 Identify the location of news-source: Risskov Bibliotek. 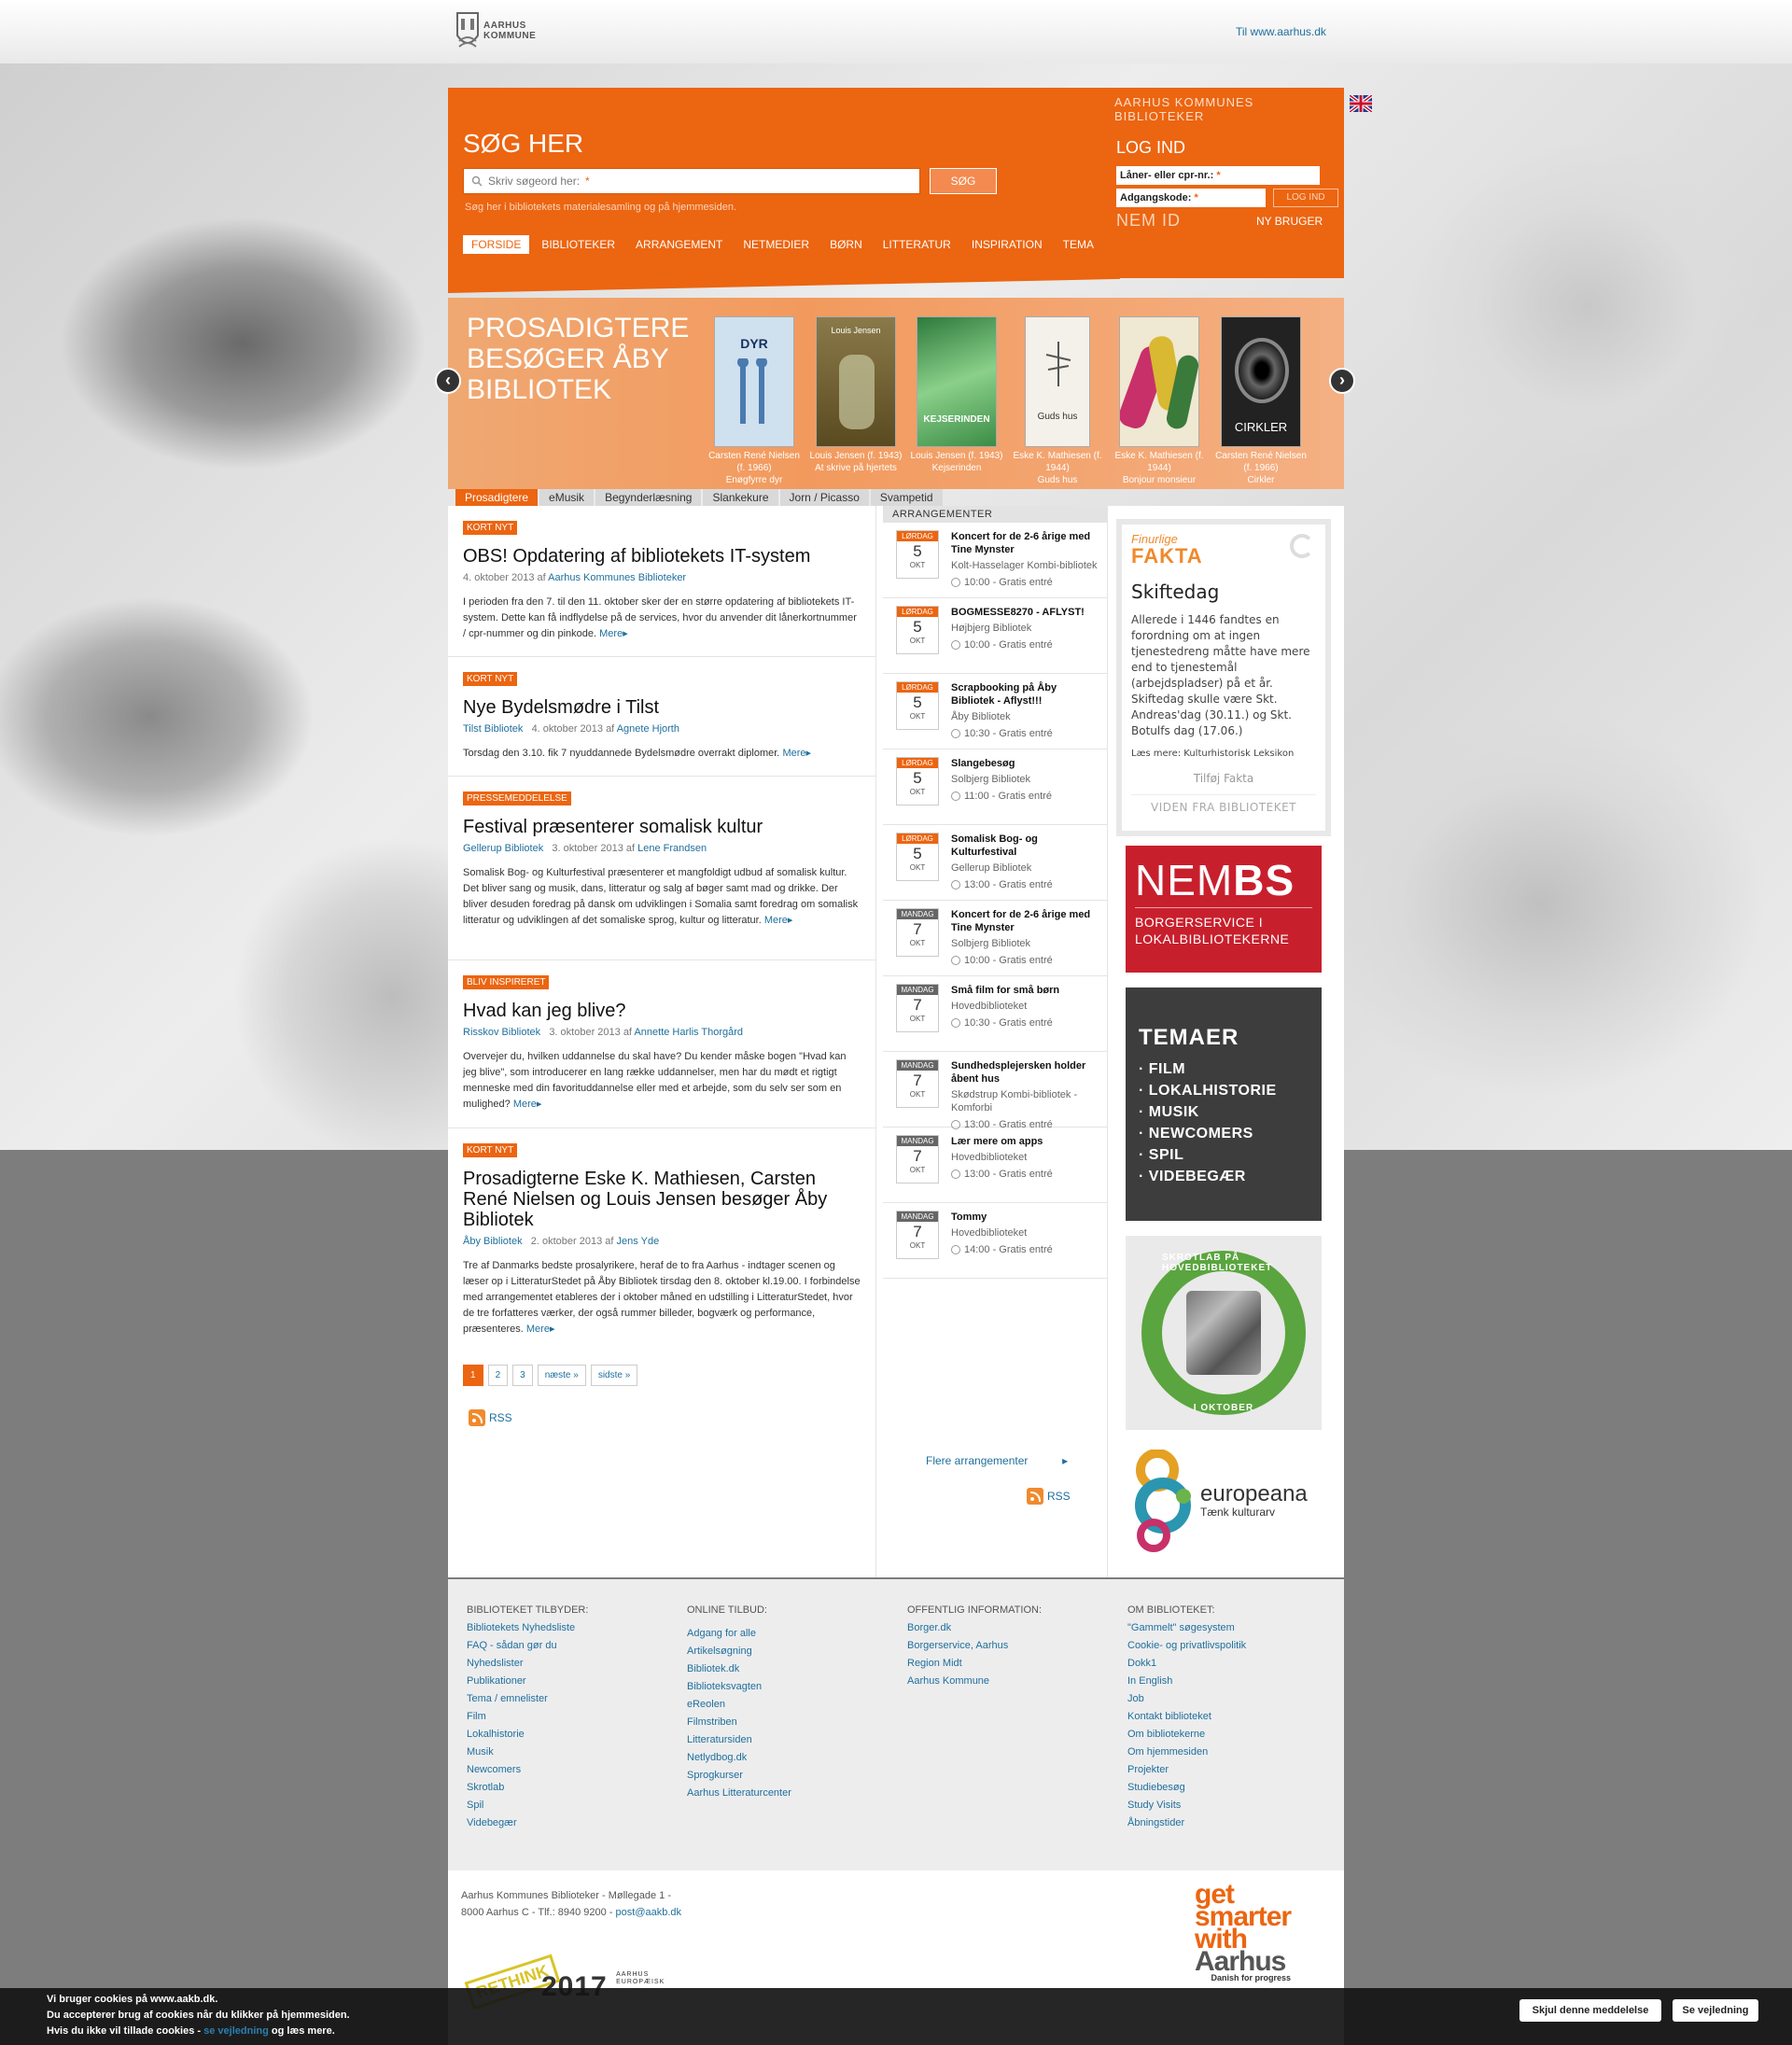
(501, 1032).